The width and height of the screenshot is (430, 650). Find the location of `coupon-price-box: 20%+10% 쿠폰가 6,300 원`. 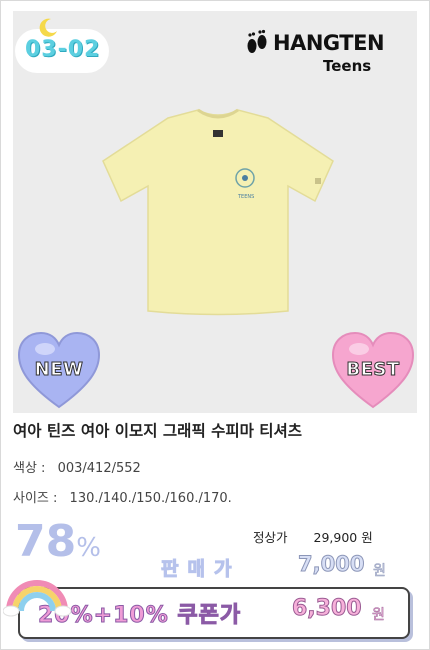

coupon-price-box: 20%+10% 쿠폰가 6,300 원 is located at coordinates (214, 613).